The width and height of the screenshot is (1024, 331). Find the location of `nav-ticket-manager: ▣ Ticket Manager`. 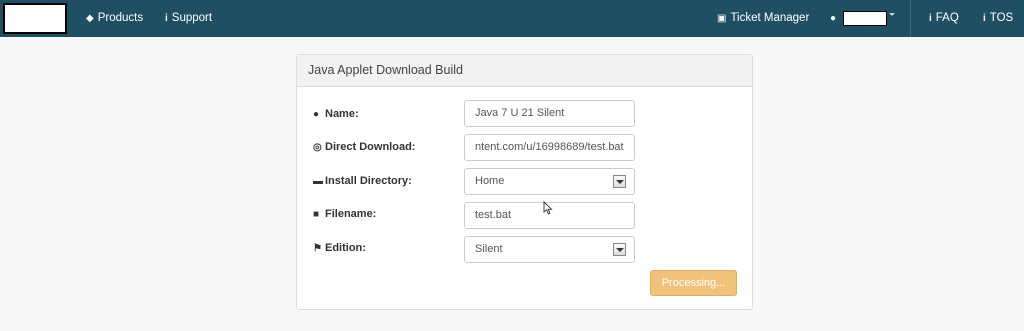

nav-ticket-manager: ▣ Ticket Manager is located at coordinates (763, 18).